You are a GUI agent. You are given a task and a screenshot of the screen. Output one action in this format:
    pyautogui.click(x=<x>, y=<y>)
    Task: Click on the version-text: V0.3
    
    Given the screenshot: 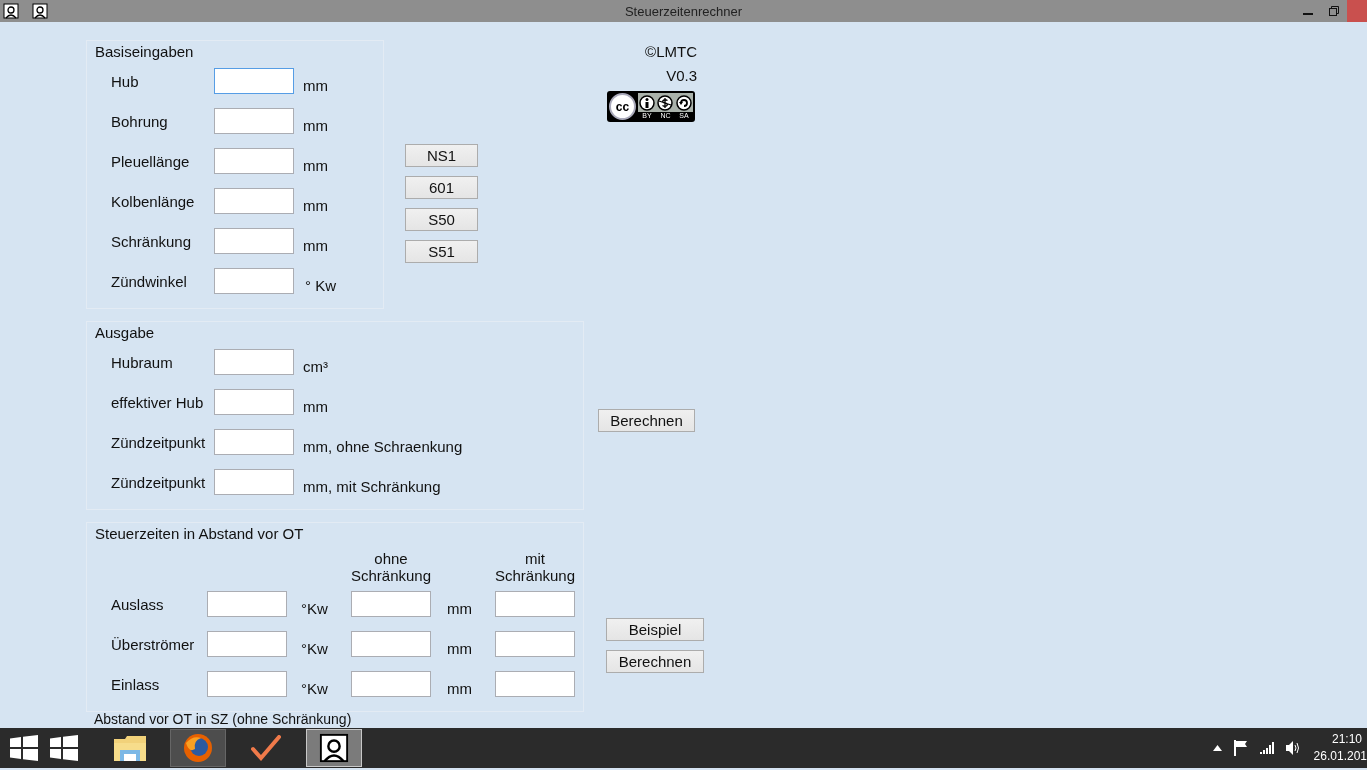 What is the action you would take?
    pyautogui.click(x=681, y=76)
    